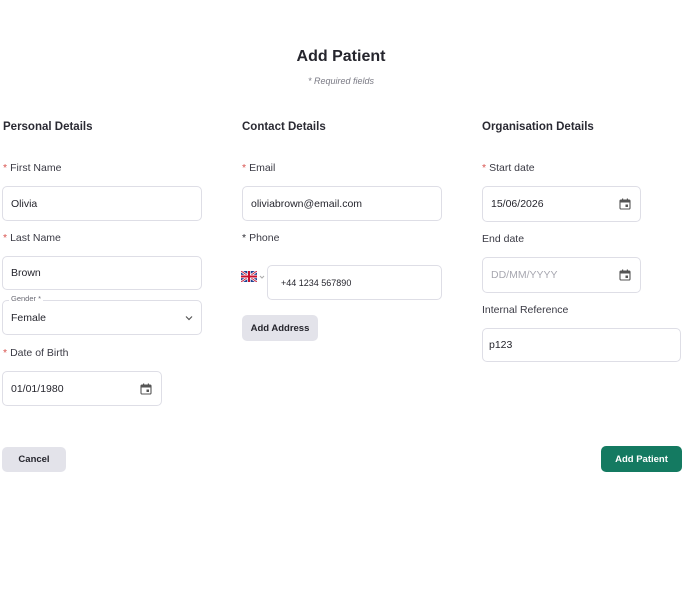 The height and width of the screenshot is (600, 682). What do you see at coordinates (561, 204) in the screenshot?
I see `start-date-input: 15/06/2026` at bounding box center [561, 204].